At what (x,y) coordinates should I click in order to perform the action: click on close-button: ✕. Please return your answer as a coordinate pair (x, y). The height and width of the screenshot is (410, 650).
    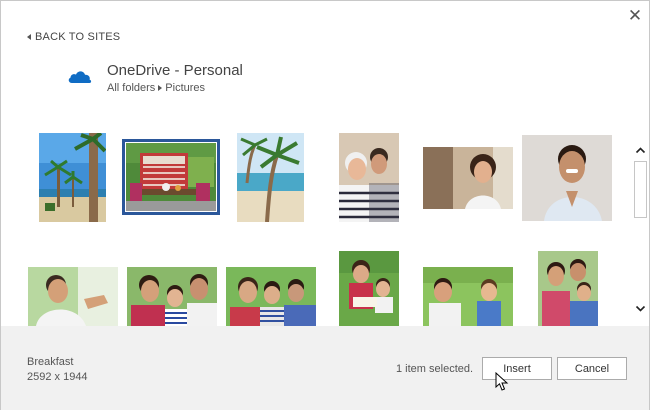
    Looking at the image, I should click on (635, 16).